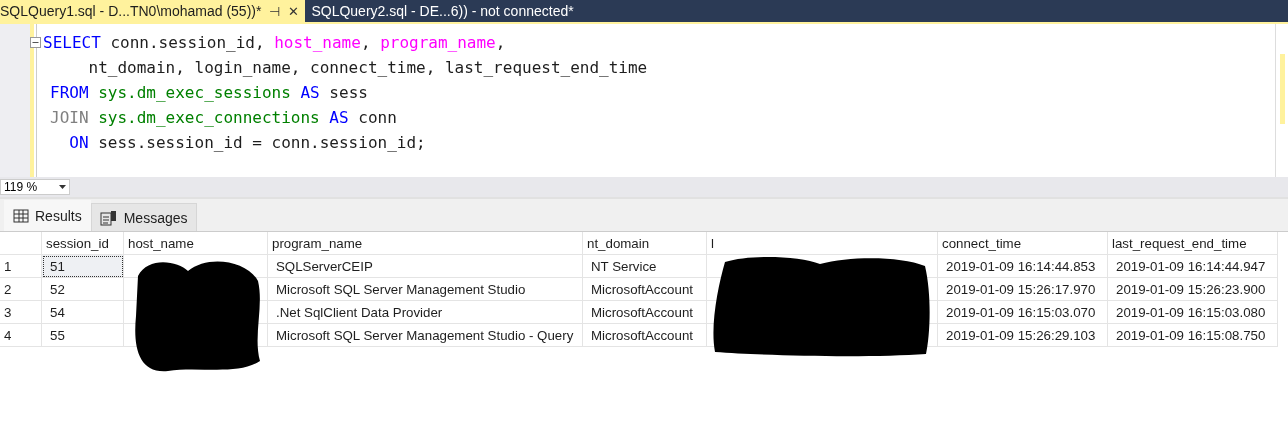  Describe the element at coordinates (1193, 289) in the screenshot. I see `table-cell: 2019-01-09 15:26:23.900` at that location.